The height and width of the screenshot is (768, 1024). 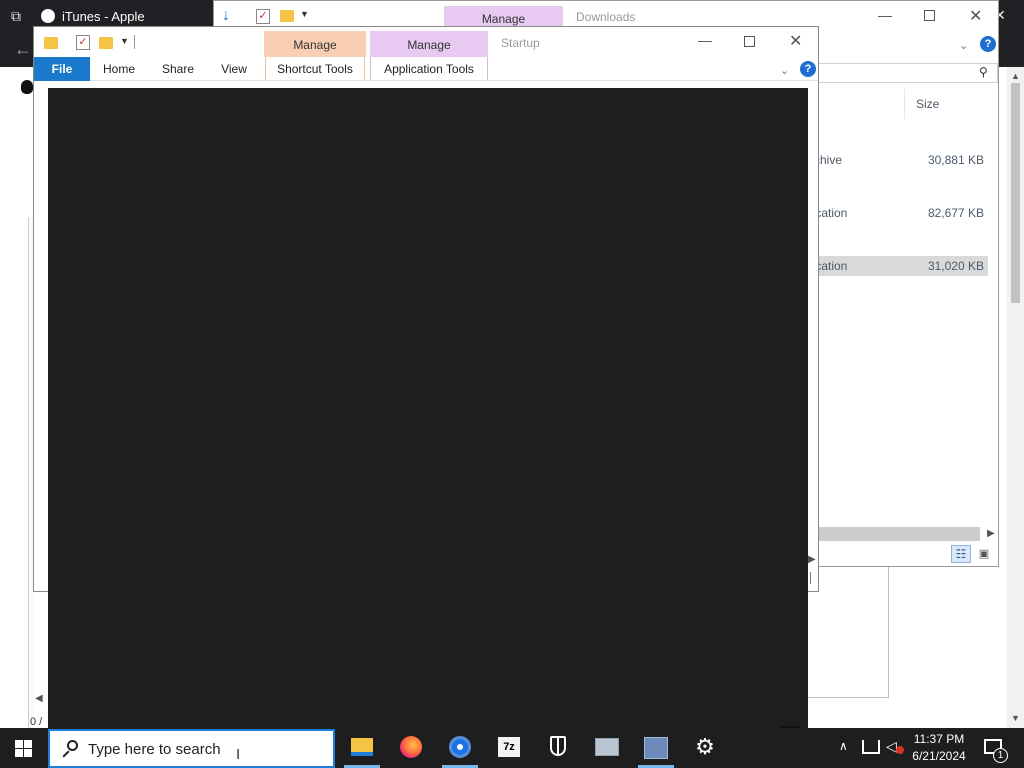 I want to click on file-row-selected: lication 31,020 KB, so click(x=897, y=266).